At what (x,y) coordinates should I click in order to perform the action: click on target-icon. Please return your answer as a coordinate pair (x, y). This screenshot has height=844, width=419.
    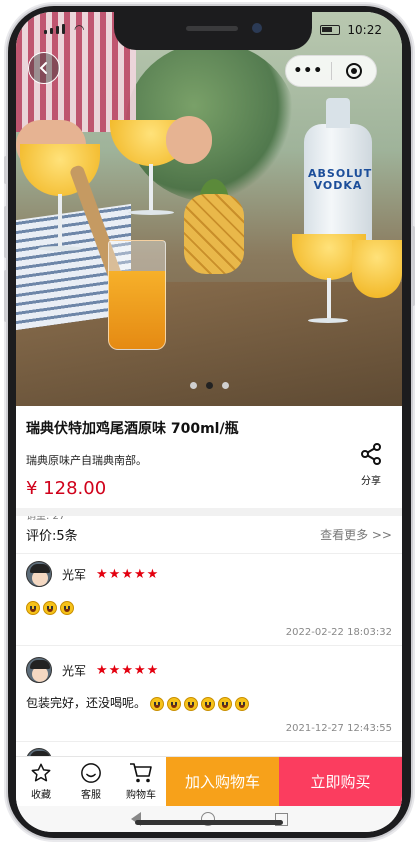
    Looking at the image, I should click on (353, 71).